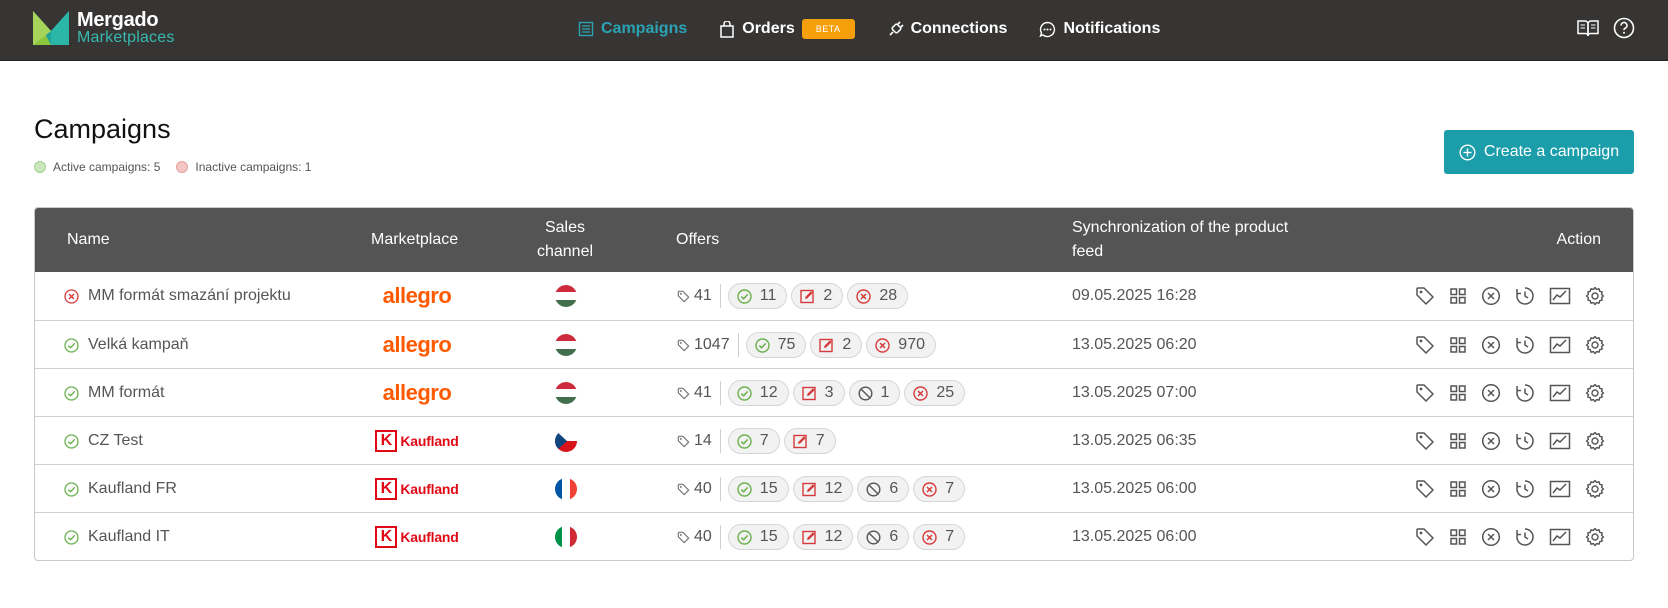 This screenshot has height=608, width=1668. Describe the element at coordinates (847, 344) in the screenshot. I see `edited-pill-count: 2` at that location.